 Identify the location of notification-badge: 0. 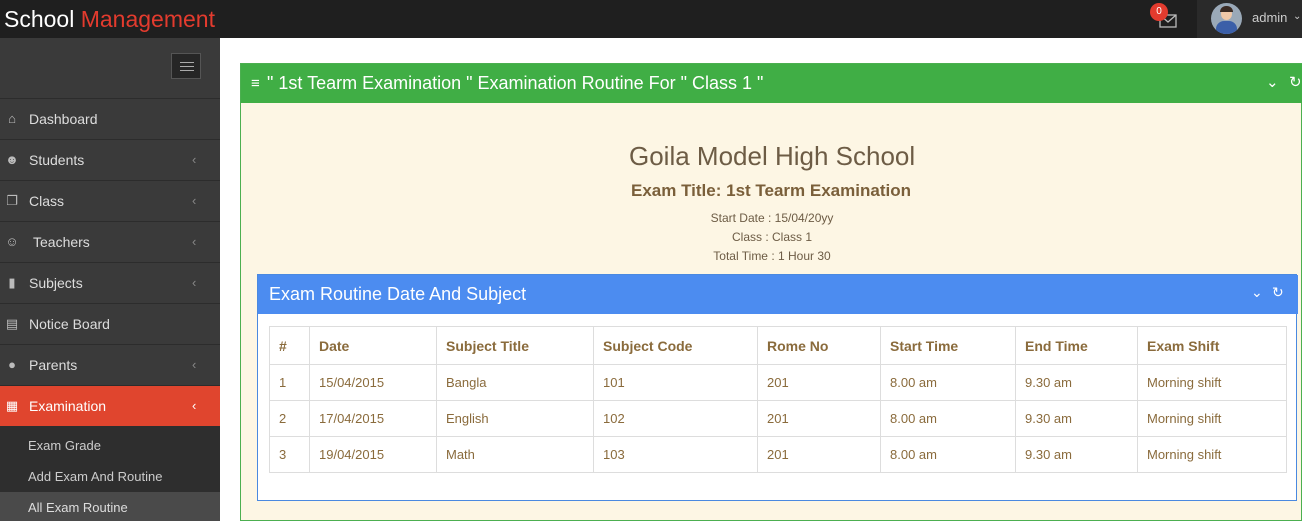
(1159, 12).